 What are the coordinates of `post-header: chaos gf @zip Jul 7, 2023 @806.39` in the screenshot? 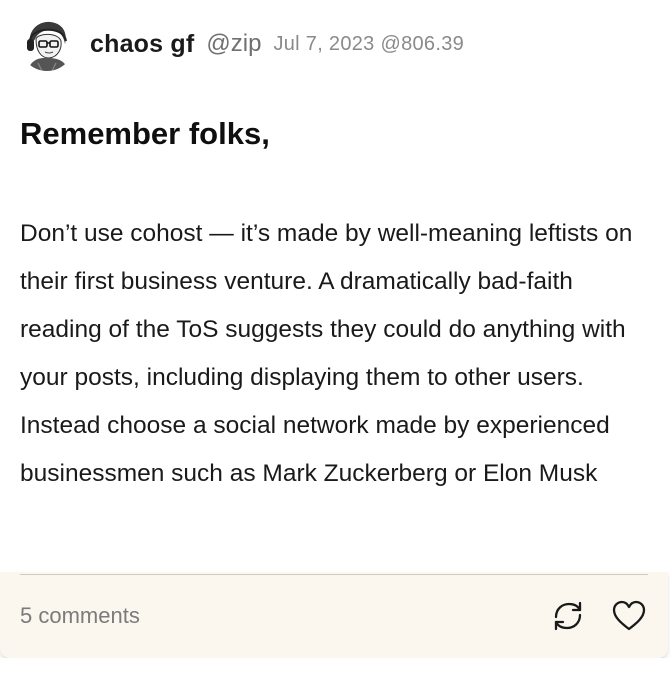 It's located at (242, 44).